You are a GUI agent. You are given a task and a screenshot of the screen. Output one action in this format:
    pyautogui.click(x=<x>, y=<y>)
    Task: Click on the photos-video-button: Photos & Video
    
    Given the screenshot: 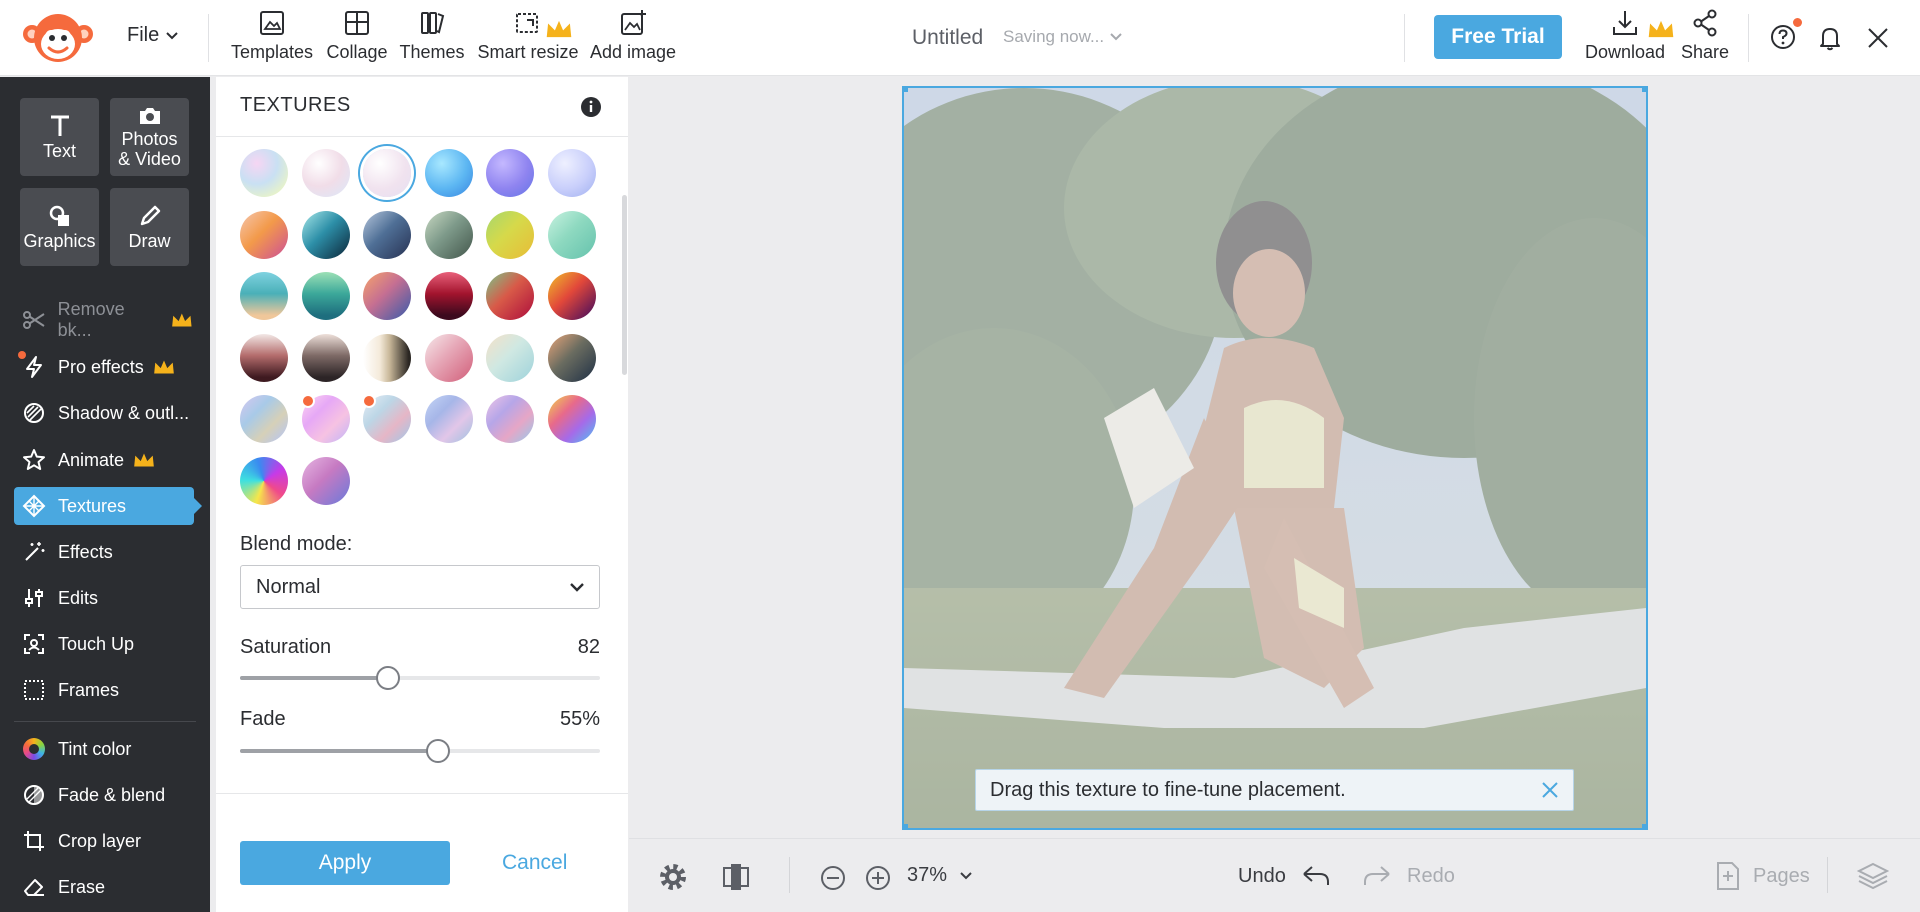 What is the action you would take?
    pyautogui.click(x=149, y=137)
    